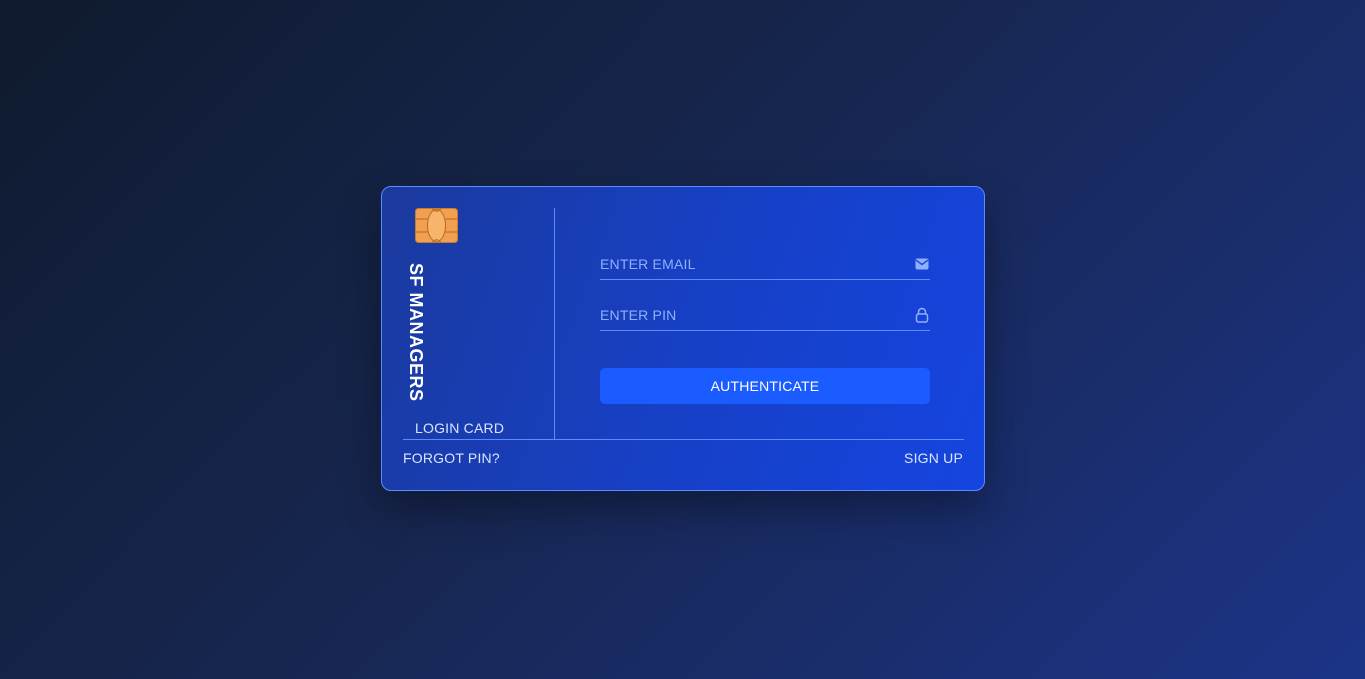  I want to click on sign-up-link: SIGN UP, so click(933, 458).